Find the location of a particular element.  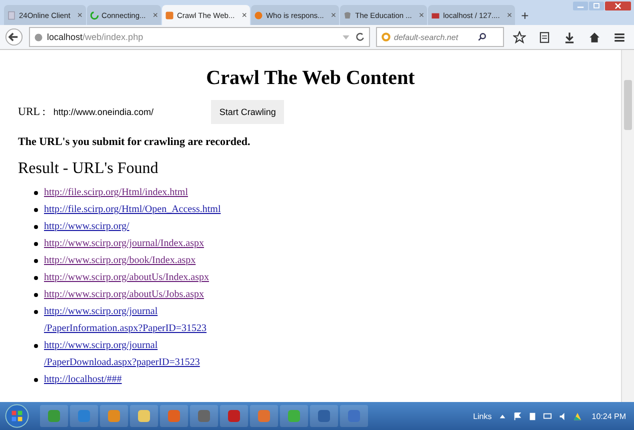

address-bar: localhost/web/index.php is located at coordinates (199, 37).